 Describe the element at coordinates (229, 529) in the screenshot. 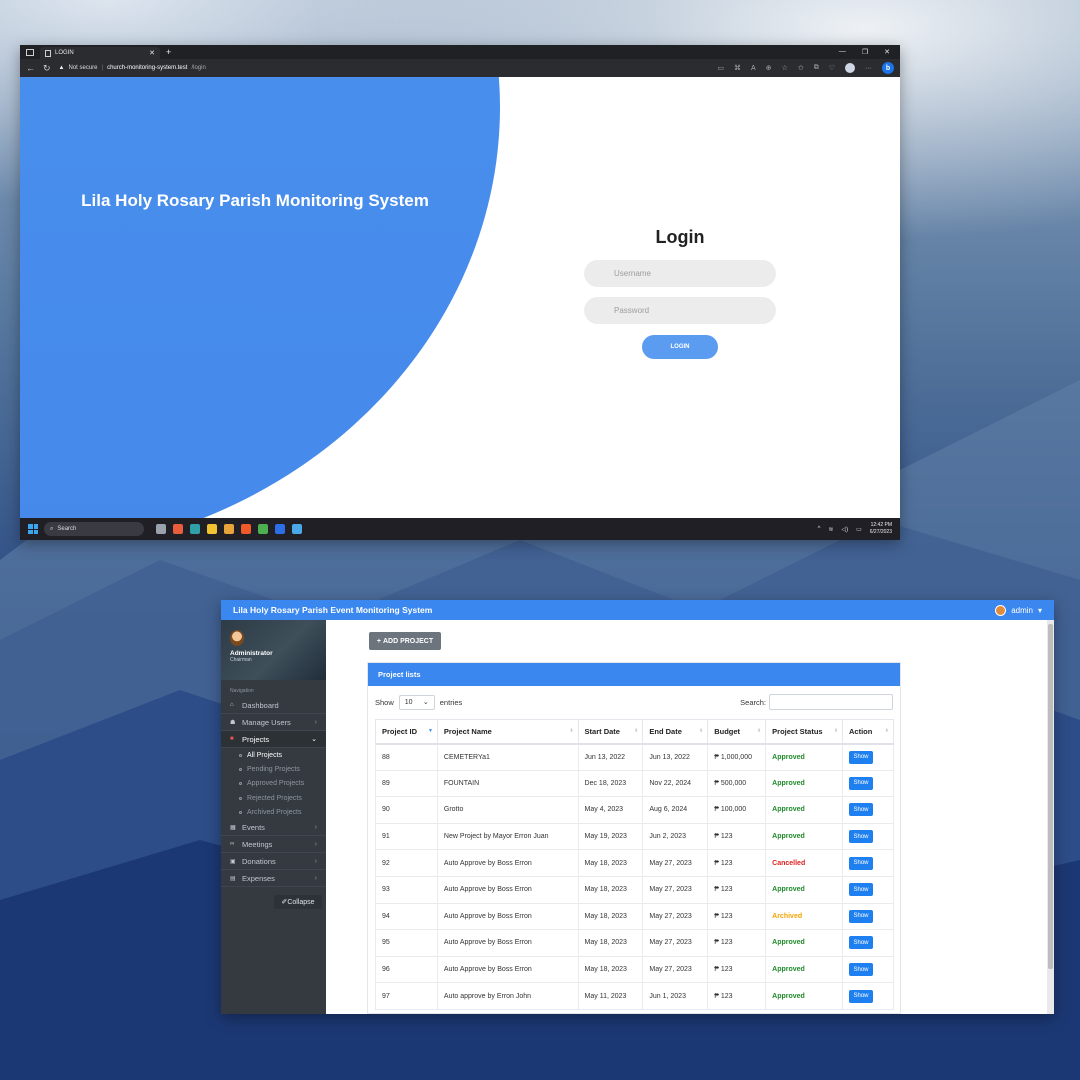

I see `chrome-icon` at that location.